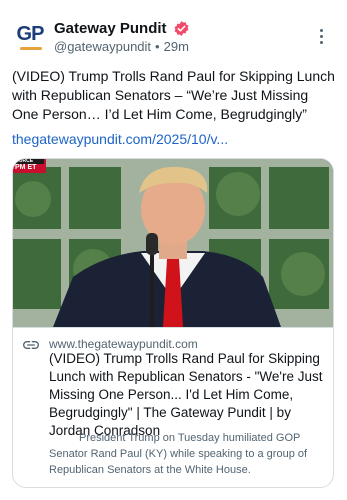 This screenshot has width=347, height=500. I want to click on badge-bottom-text: PM ET, so click(26, 167).